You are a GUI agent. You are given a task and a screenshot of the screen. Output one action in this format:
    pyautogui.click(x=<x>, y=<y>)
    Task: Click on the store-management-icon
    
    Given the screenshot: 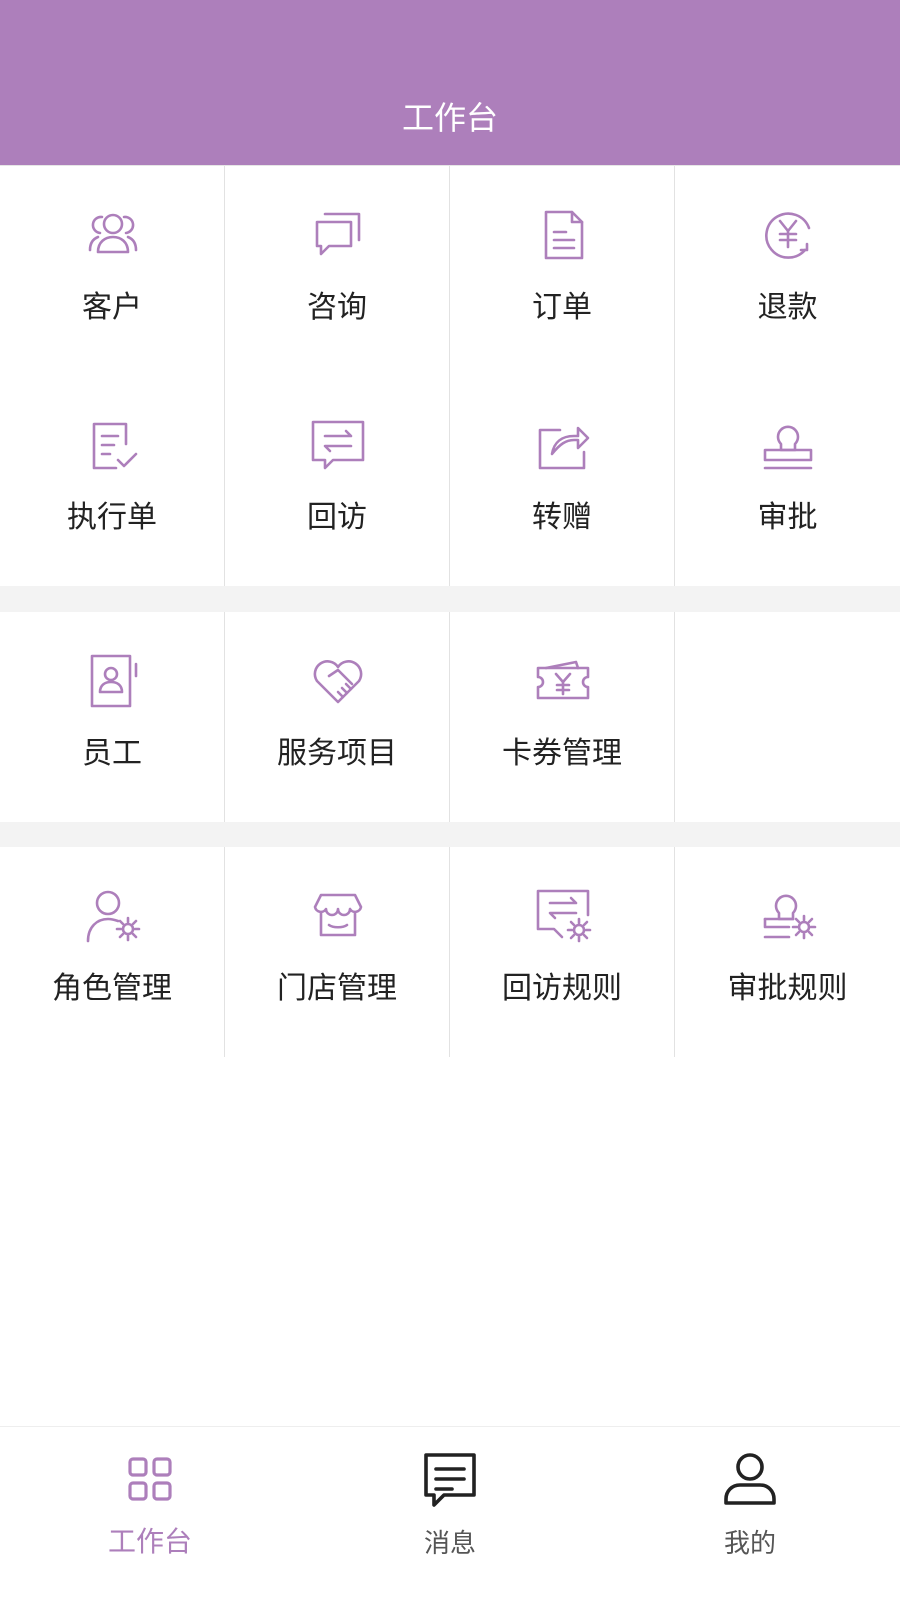 What is the action you would take?
    pyautogui.click(x=338, y=916)
    